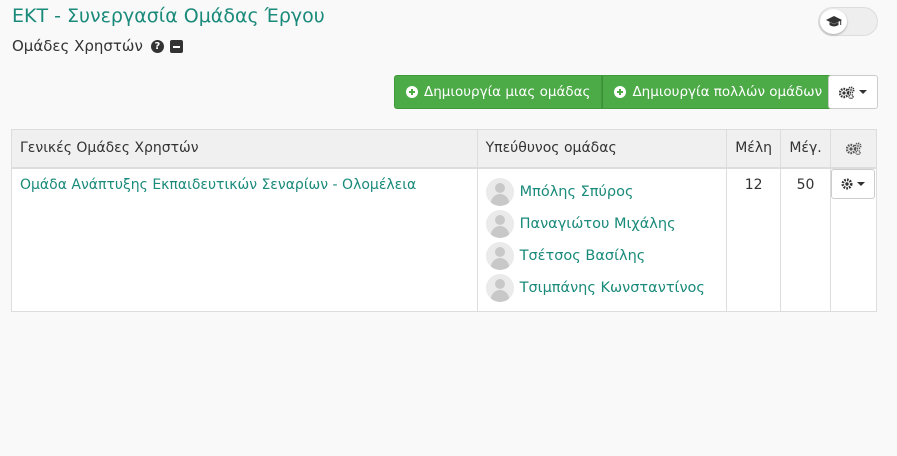 The width and height of the screenshot is (897, 456). What do you see at coordinates (168, 16) in the screenshot?
I see `course-title: ΕΚΤ - Συνεργασία Ομάδας Έργου` at bounding box center [168, 16].